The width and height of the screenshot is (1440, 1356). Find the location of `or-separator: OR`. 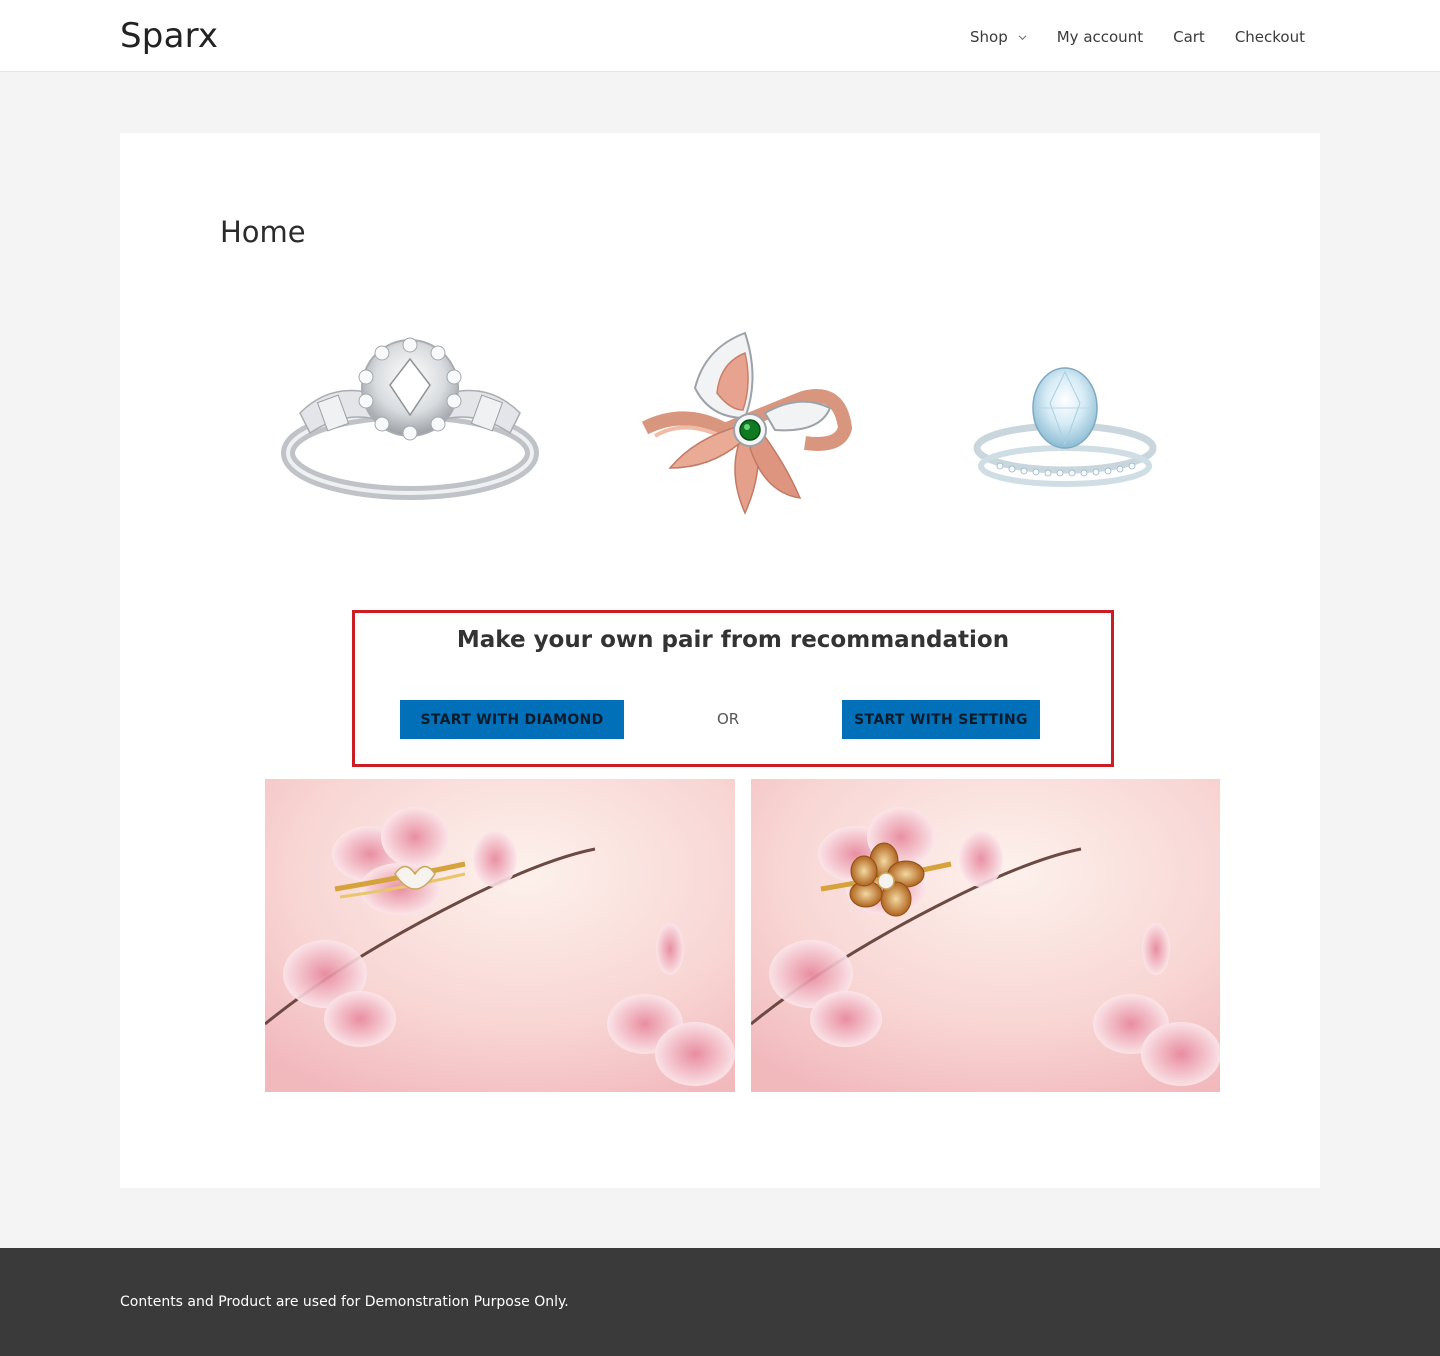

or-separator: OR is located at coordinates (728, 719).